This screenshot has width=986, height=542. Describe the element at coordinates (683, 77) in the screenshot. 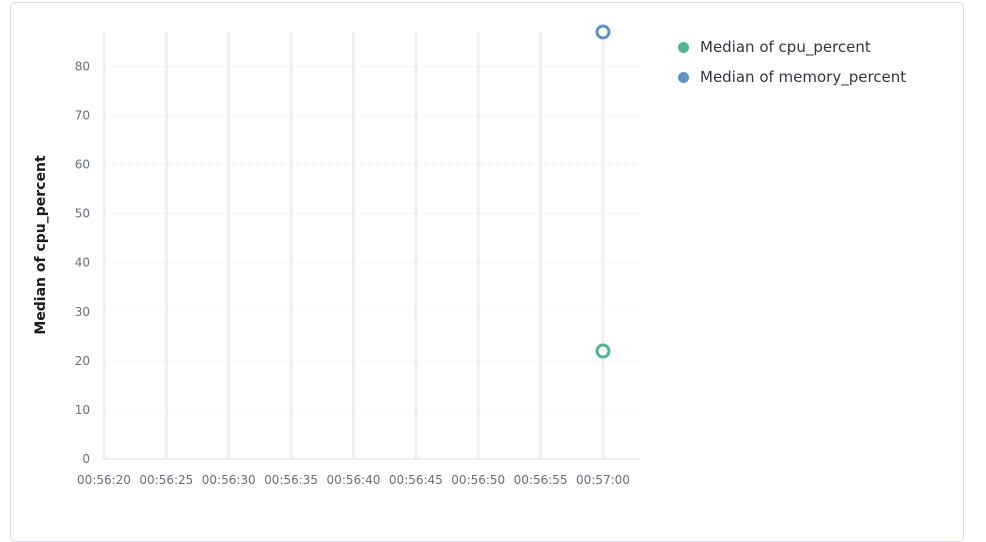

I see `legend-swatch-memory` at that location.